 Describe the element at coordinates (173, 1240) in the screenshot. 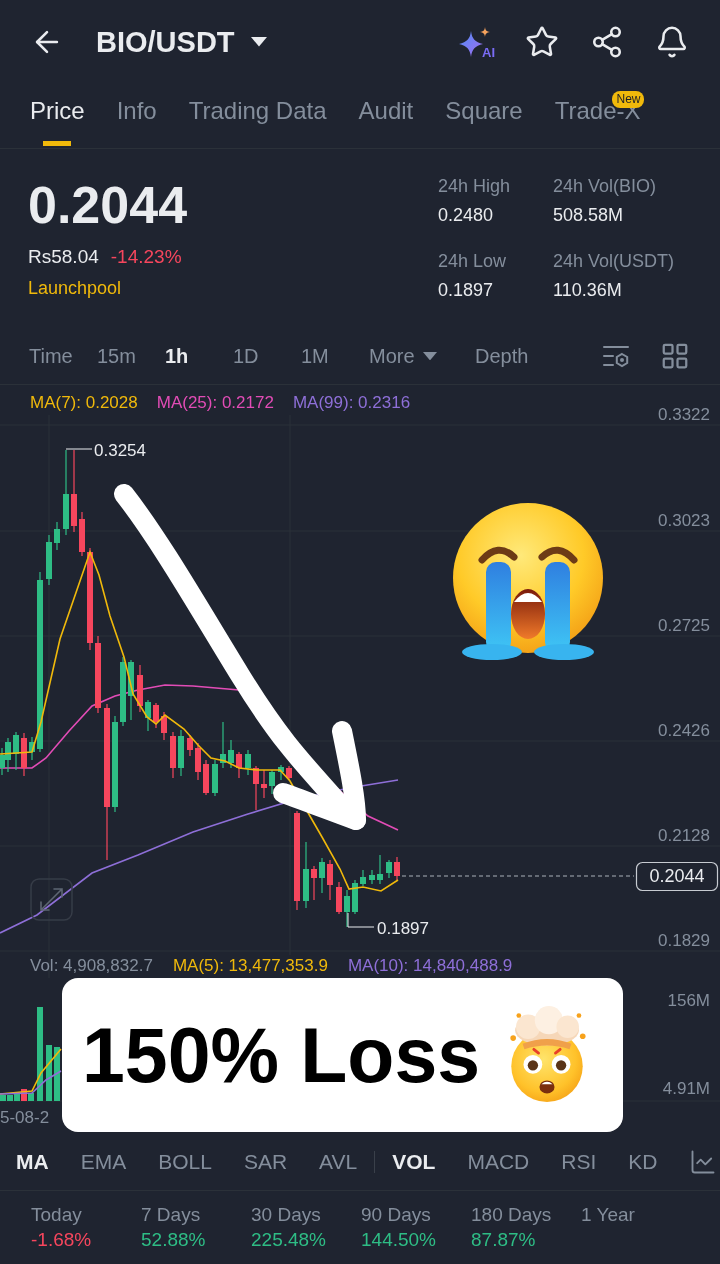

I see `period-change: 52.88%` at that location.